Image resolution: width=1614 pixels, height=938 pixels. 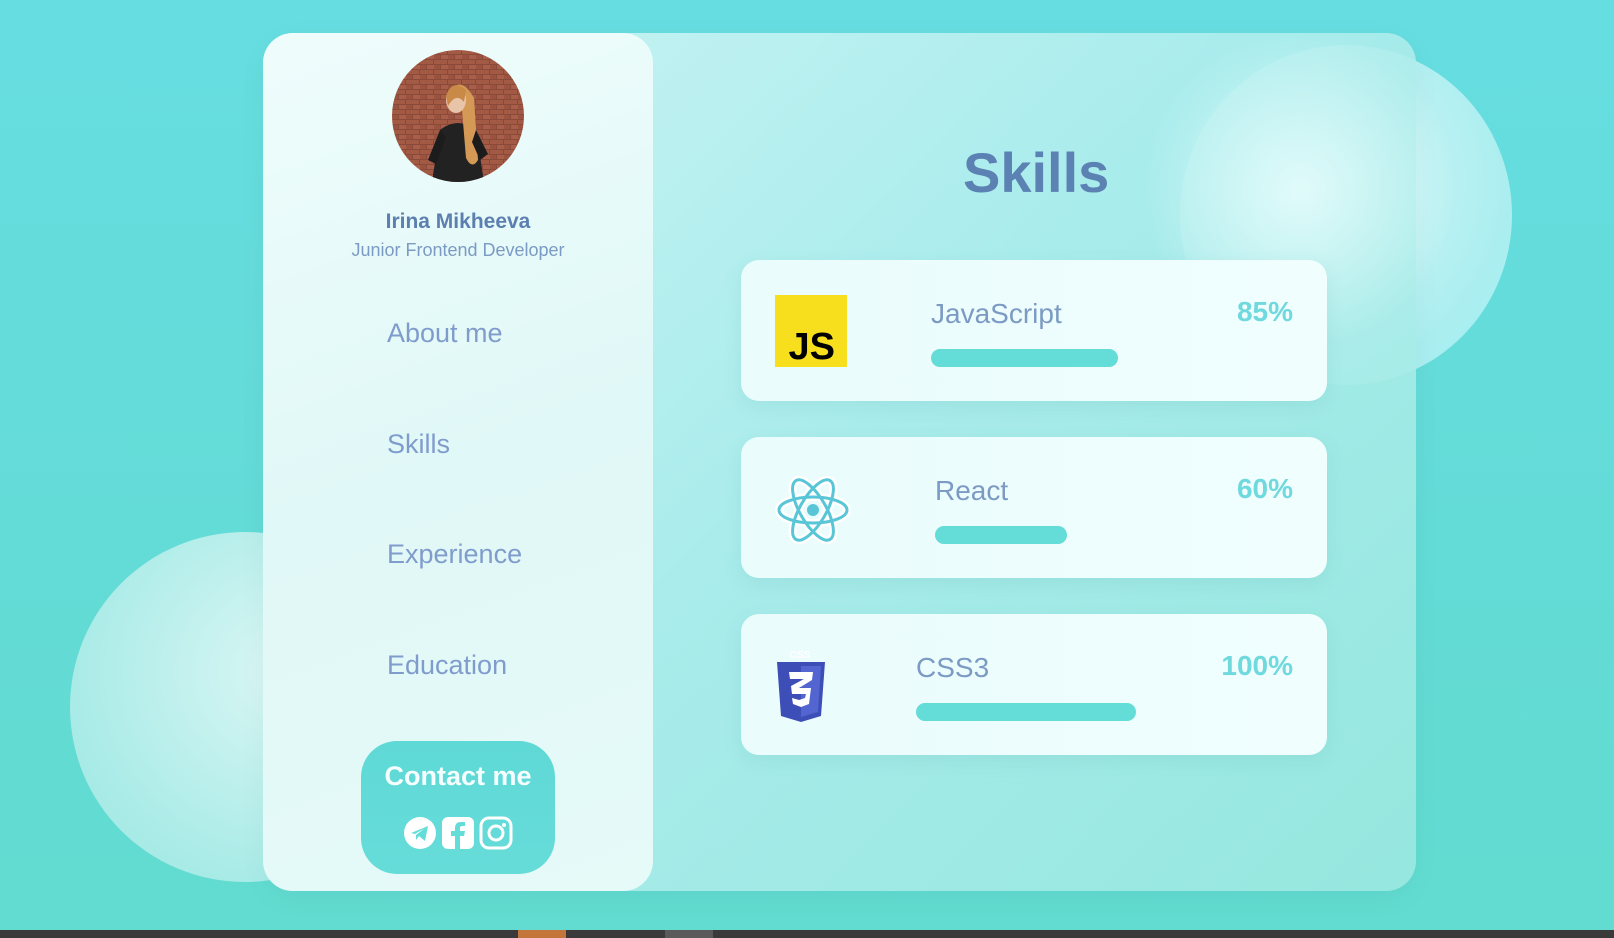 I want to click on css3-icon: CSS, so click(x=811, y=685).